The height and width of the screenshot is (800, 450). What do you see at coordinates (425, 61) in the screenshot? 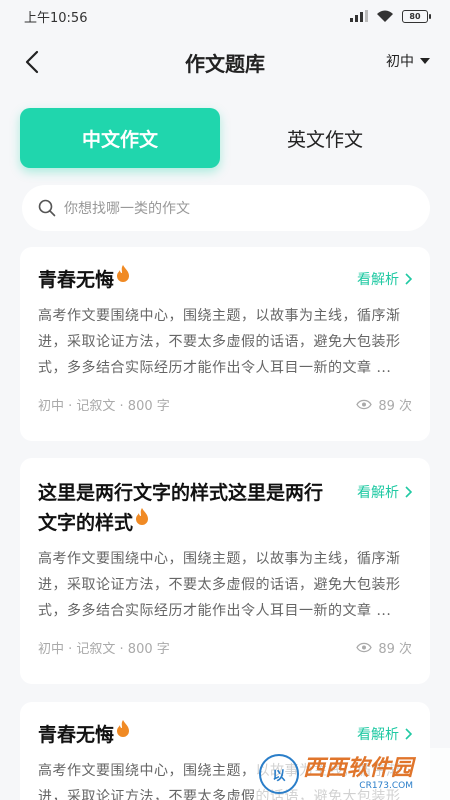
I see `caret-down-icon` at bounding box center [425, 61].